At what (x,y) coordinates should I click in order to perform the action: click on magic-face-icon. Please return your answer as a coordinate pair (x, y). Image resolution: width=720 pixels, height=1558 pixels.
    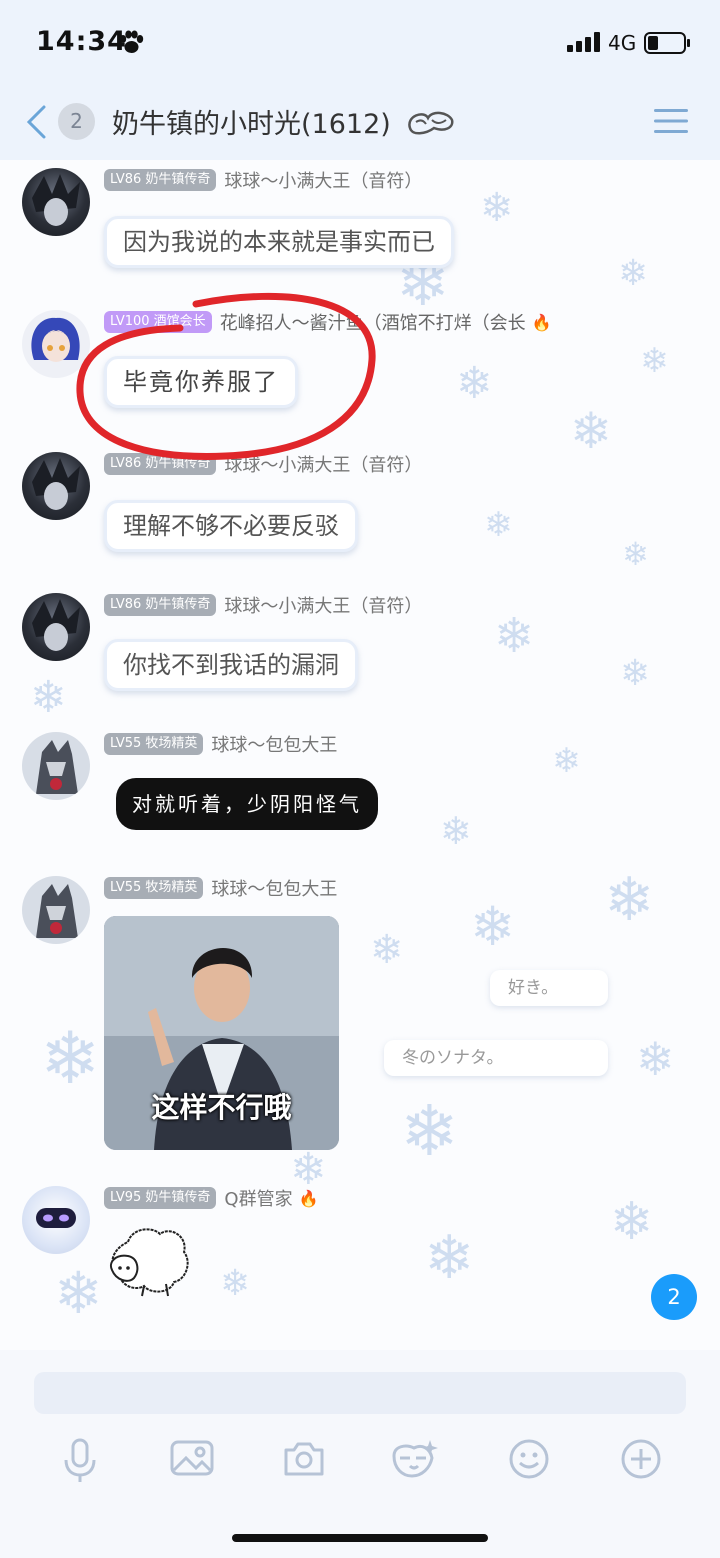
    Looking at the image, I should click on (414, 1459).